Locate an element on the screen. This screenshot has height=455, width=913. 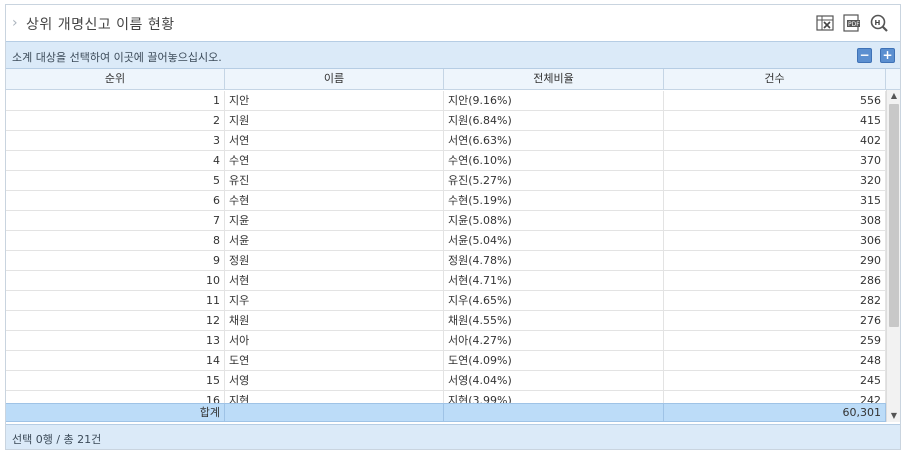
table-row: 10 서현 서현(4.71%) 286 is located at coordinates (446, 281).